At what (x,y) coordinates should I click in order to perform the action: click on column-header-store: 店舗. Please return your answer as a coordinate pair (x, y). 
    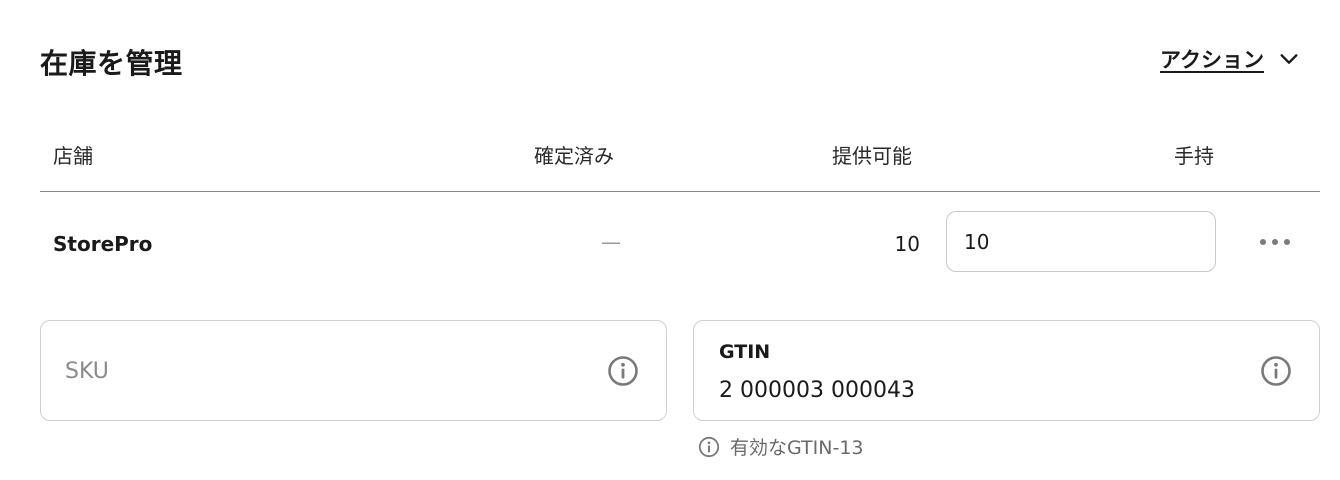
    Looking at the image, I should click on (73, 156).